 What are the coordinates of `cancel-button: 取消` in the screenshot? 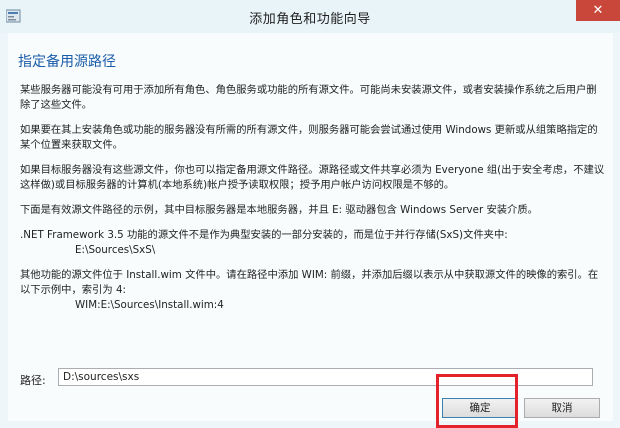 It's located at (562, 408).